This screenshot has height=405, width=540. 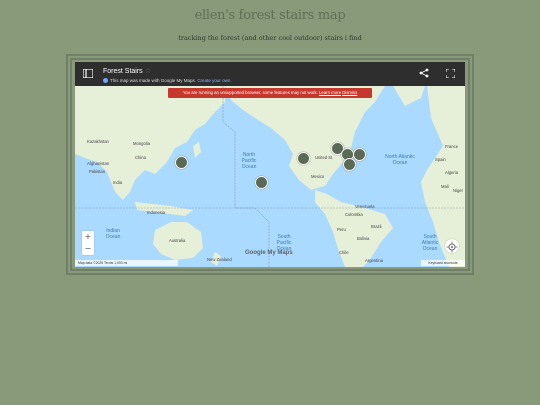 I want to click on map-title: Forest Stairs, so click(x=123, y=71).